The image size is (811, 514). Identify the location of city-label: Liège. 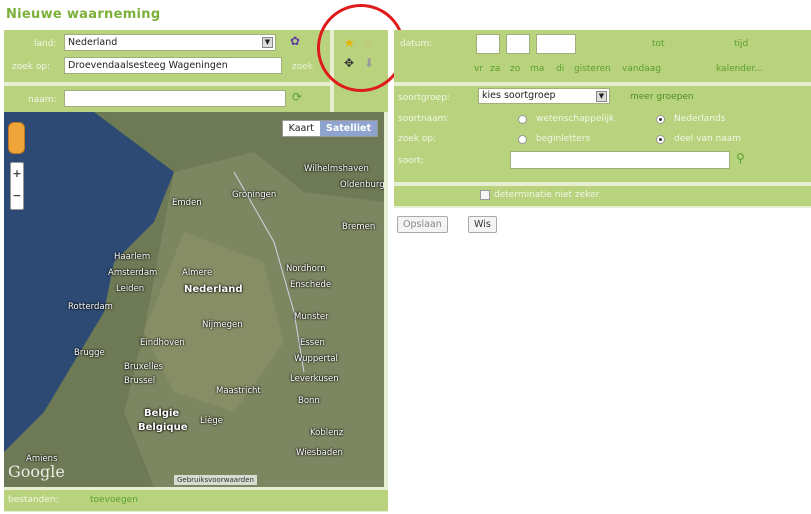
(211, 421).